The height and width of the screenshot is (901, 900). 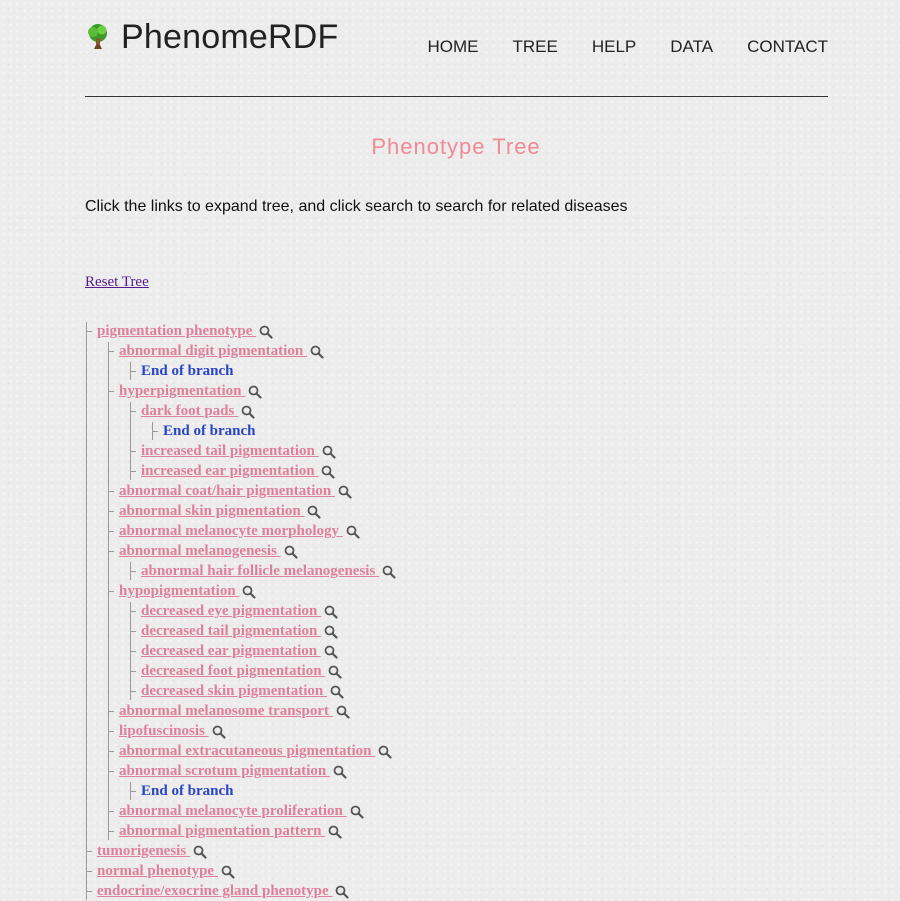 I want to click on tree-node-link: dark foot pads, so click(x=198, y=411).